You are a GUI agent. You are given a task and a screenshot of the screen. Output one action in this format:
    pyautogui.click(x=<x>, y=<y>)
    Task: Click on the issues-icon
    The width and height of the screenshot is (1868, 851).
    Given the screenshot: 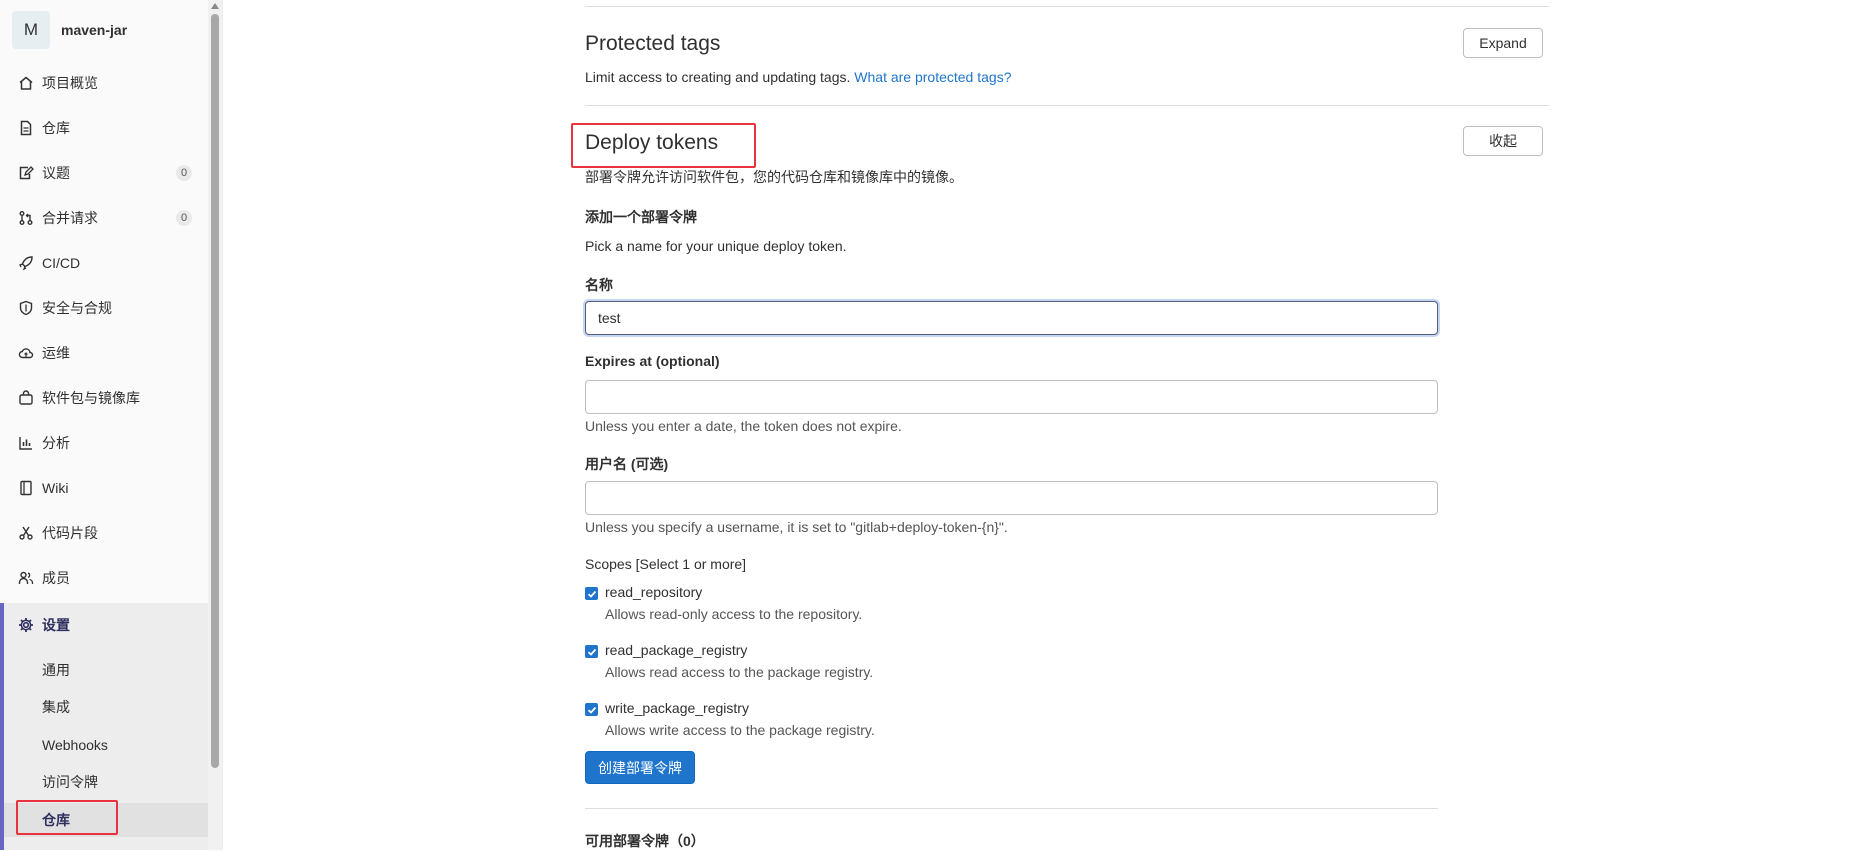 What is the action you would take?
    pyautogui.click(x=26, y=173)
    